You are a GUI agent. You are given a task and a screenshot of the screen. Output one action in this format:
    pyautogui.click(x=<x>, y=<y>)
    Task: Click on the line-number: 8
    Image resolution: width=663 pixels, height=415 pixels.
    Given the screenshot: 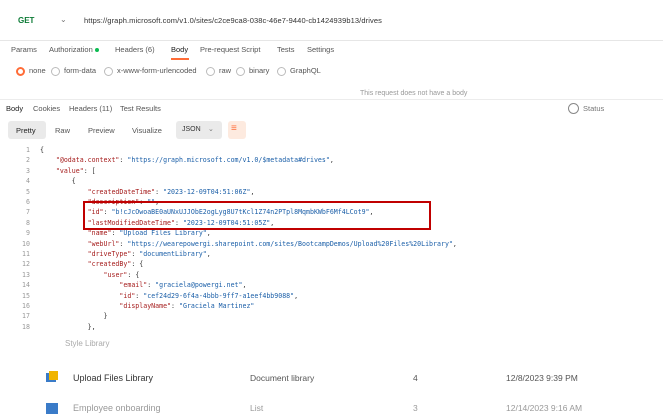 What is the action you would take?
    pyautogui.click(x=28, y=222)
    